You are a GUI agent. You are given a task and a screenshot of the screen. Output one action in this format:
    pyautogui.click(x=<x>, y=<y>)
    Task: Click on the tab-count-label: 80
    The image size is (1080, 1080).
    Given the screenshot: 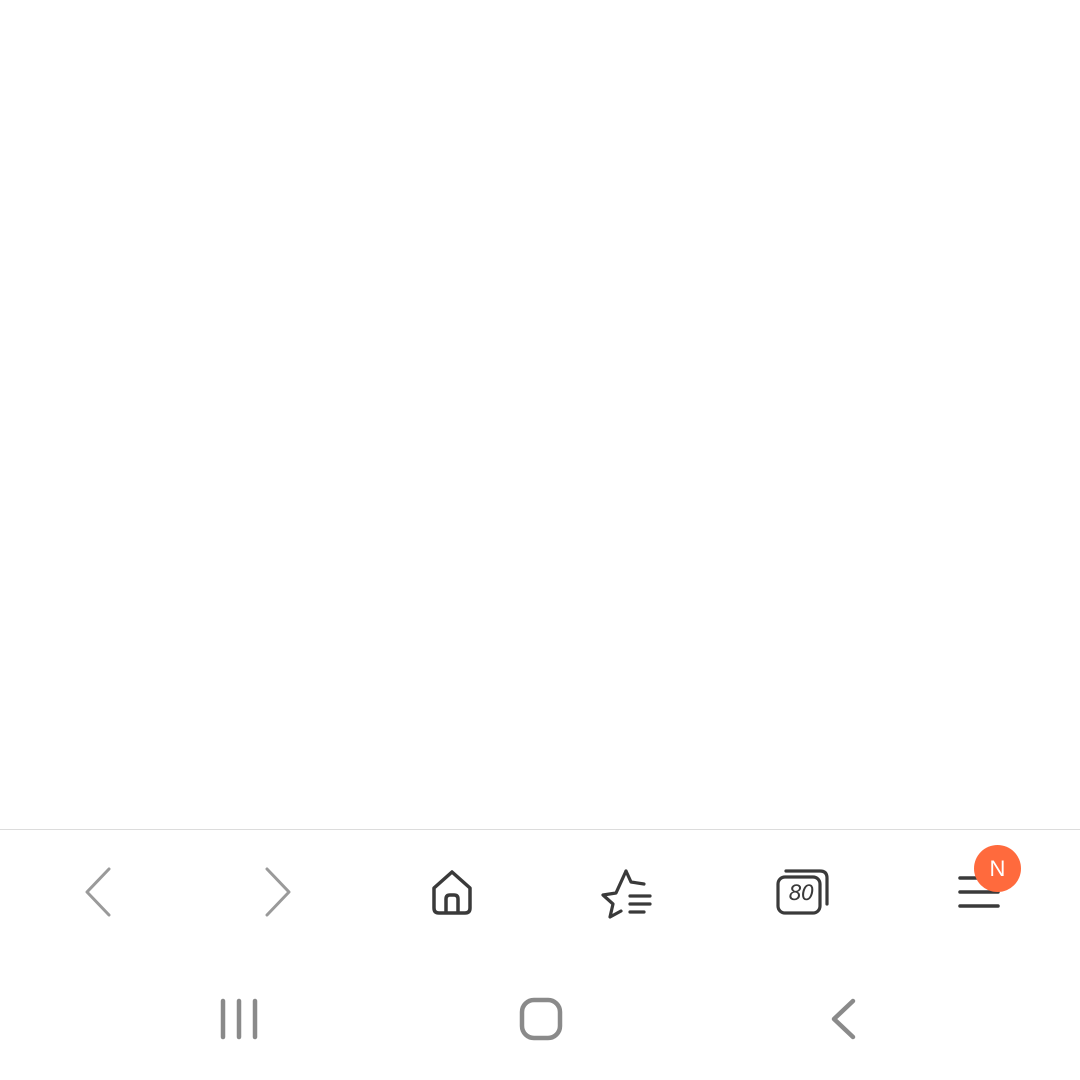 What is the action you would take?
    pyautogui.click(x=801, y=892)
    